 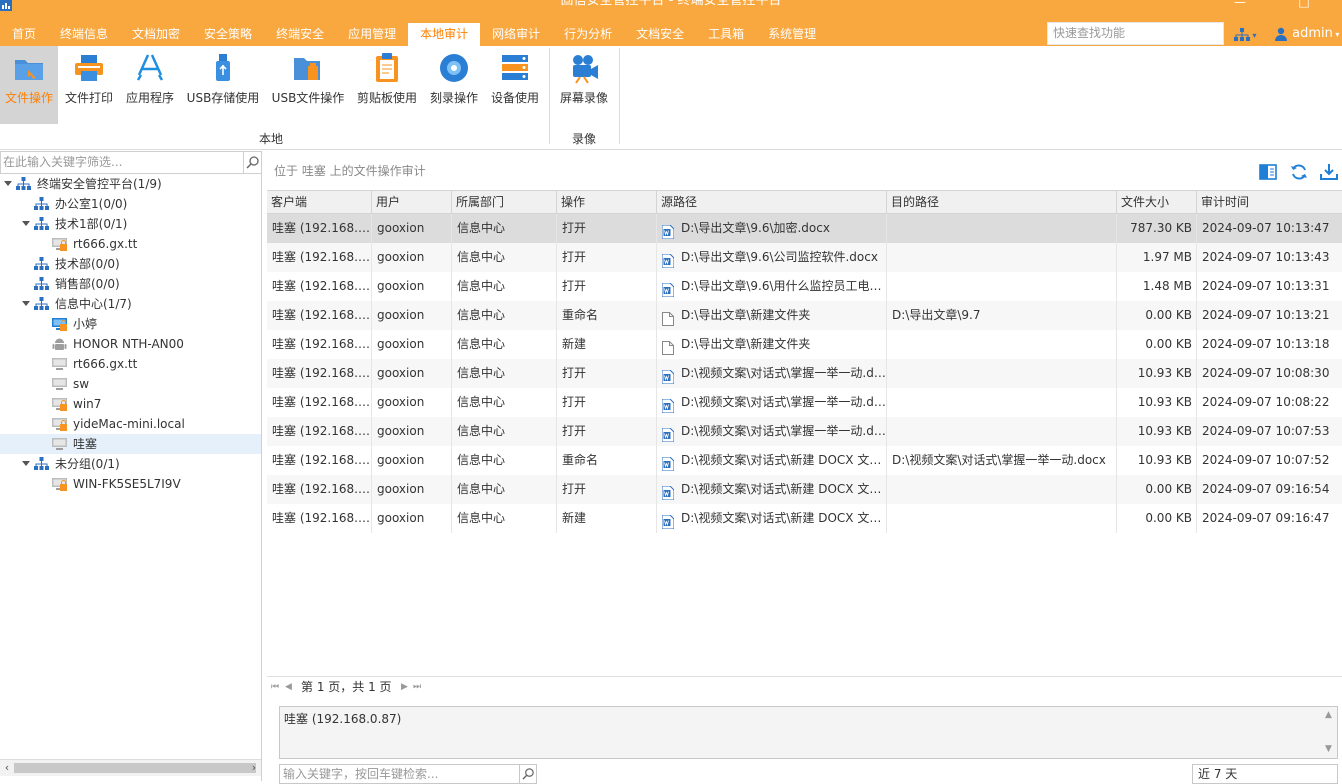 What do you see at coordinates (228, 34) in the screenshot?
I see `nav-tab: 安全策略` at bounding box center [228, 34].